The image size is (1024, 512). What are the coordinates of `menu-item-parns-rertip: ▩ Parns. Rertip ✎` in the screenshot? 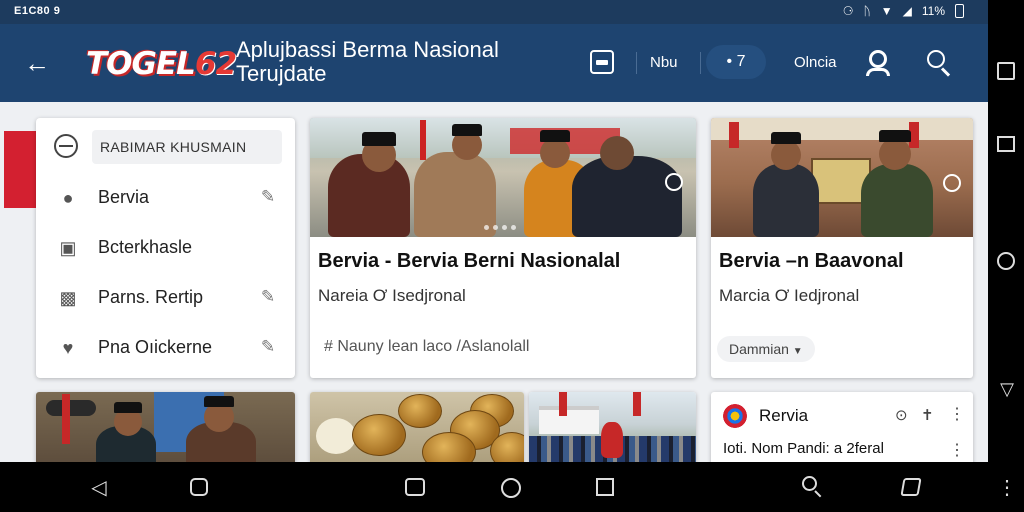 It's located at (165, 298).